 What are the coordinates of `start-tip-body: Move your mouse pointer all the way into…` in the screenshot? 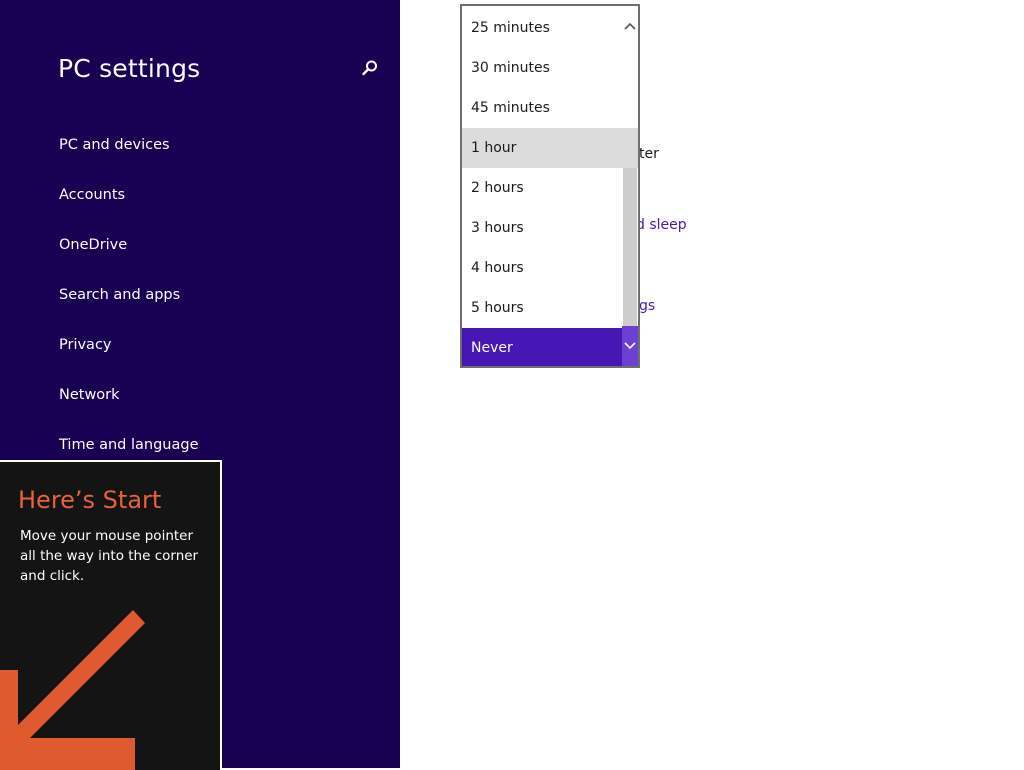 It's located at (109, 556).